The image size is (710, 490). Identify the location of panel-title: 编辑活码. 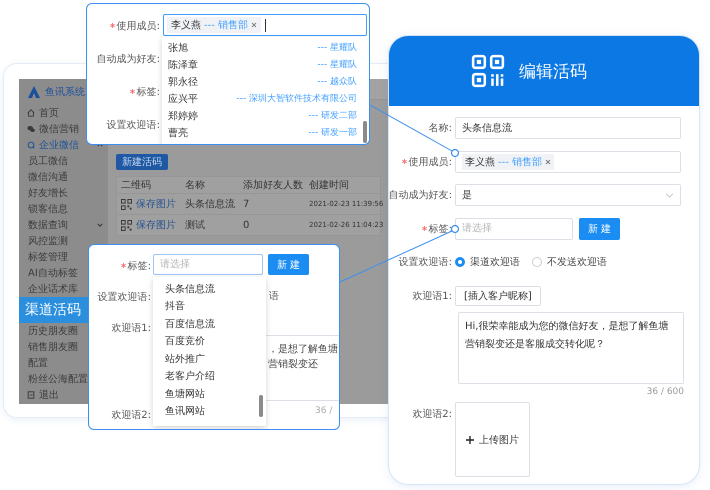
(553, 71).